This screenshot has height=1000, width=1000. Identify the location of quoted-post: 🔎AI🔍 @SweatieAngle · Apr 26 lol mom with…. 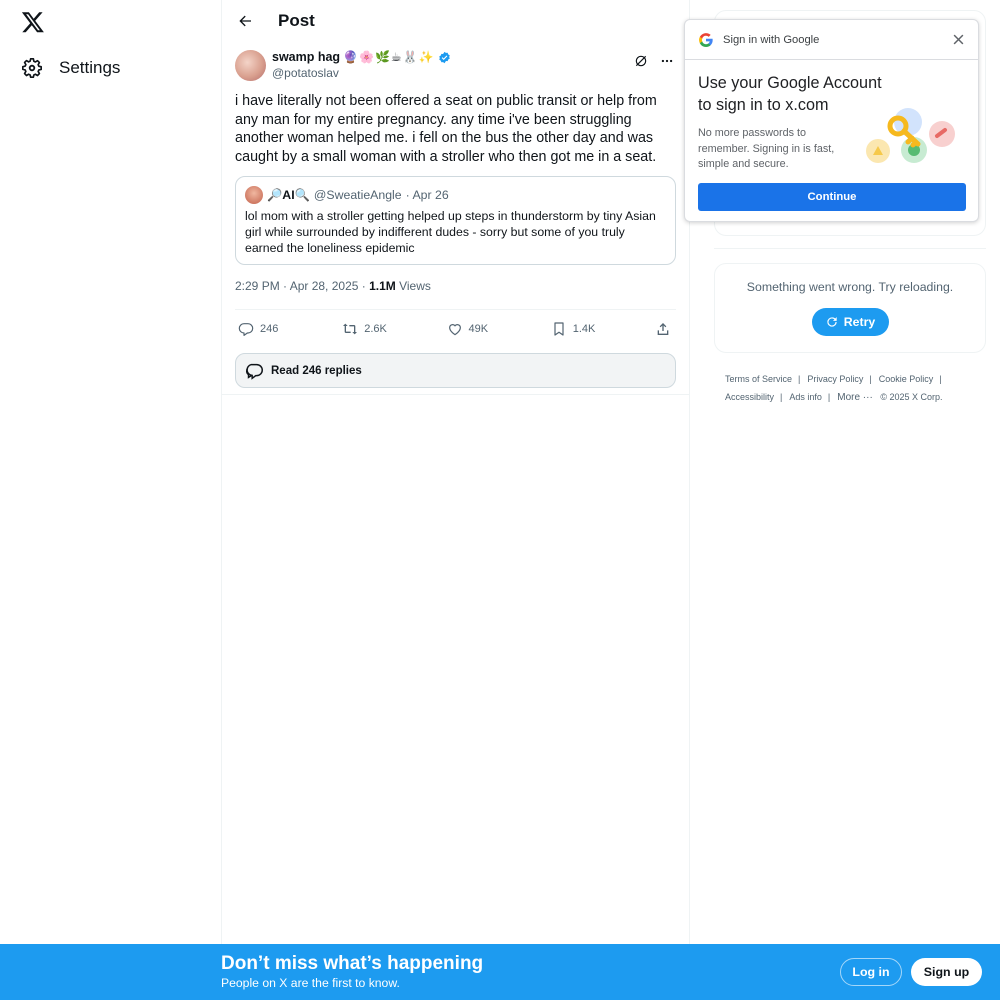
(455, 221).